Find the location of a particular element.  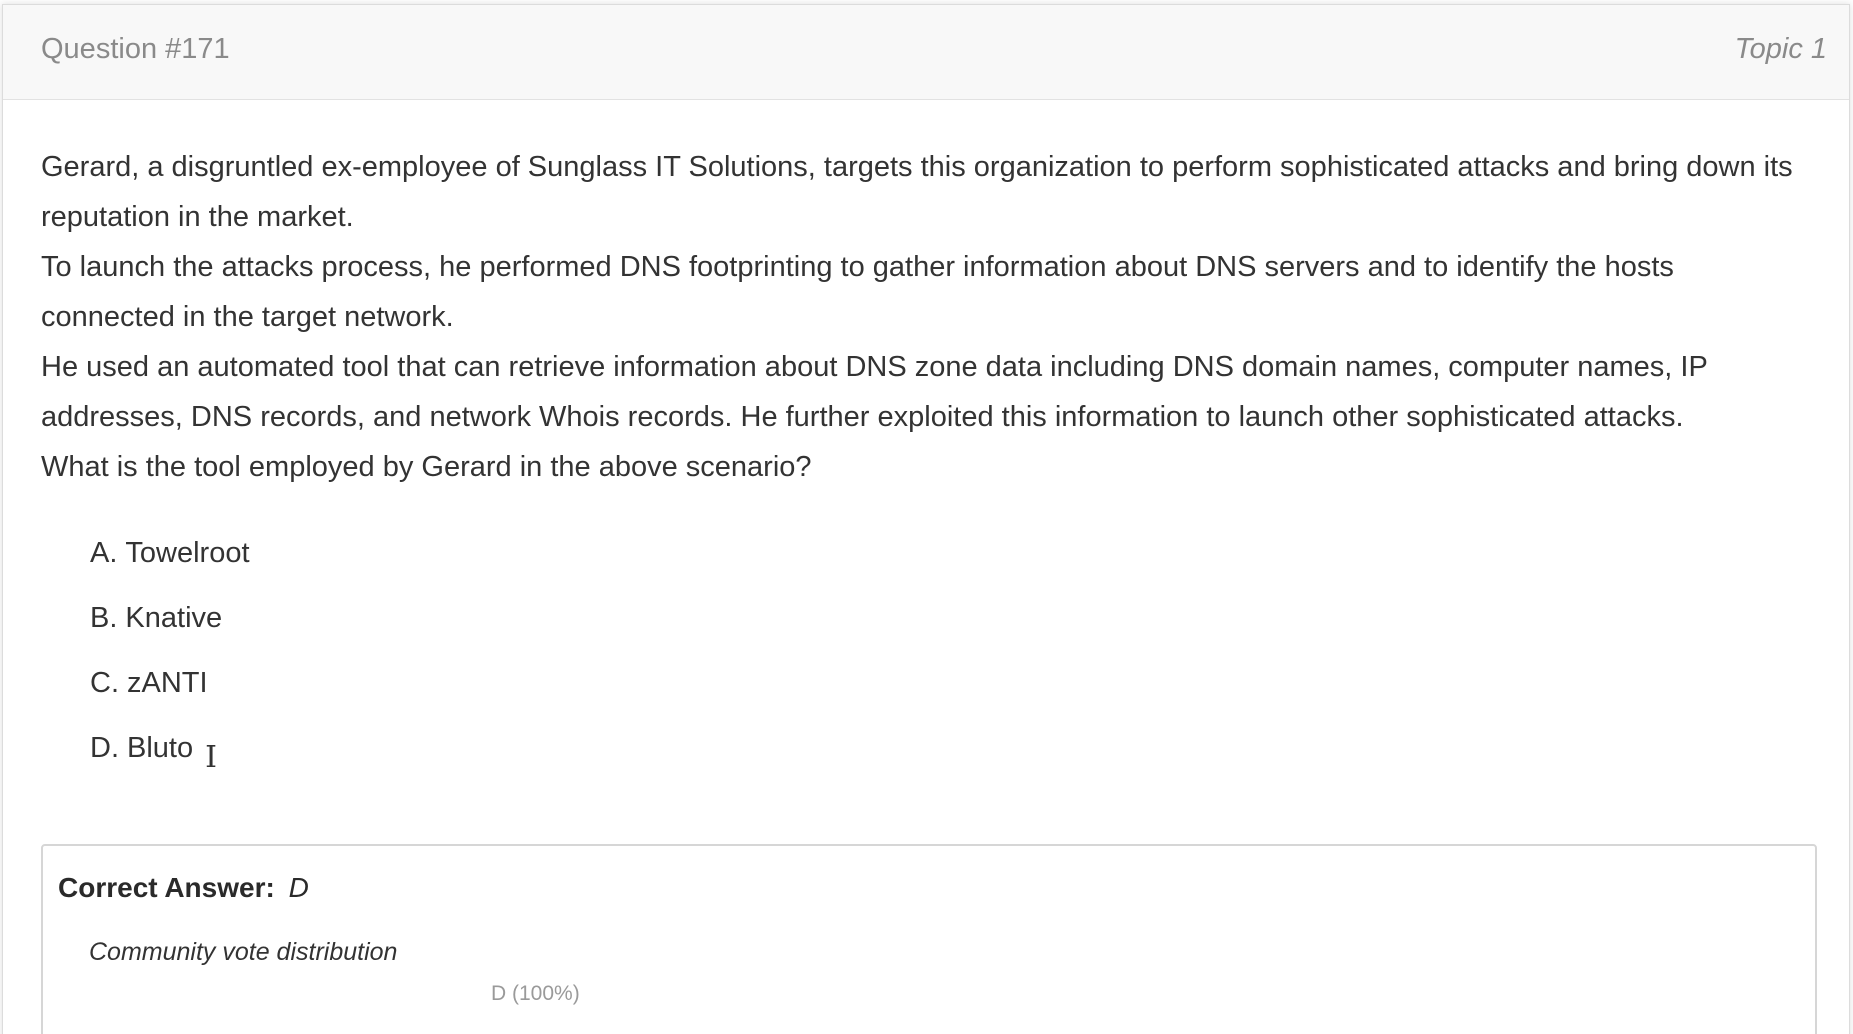

correct-answer-label: Correct Answer: is located at coordinates (166, 887).